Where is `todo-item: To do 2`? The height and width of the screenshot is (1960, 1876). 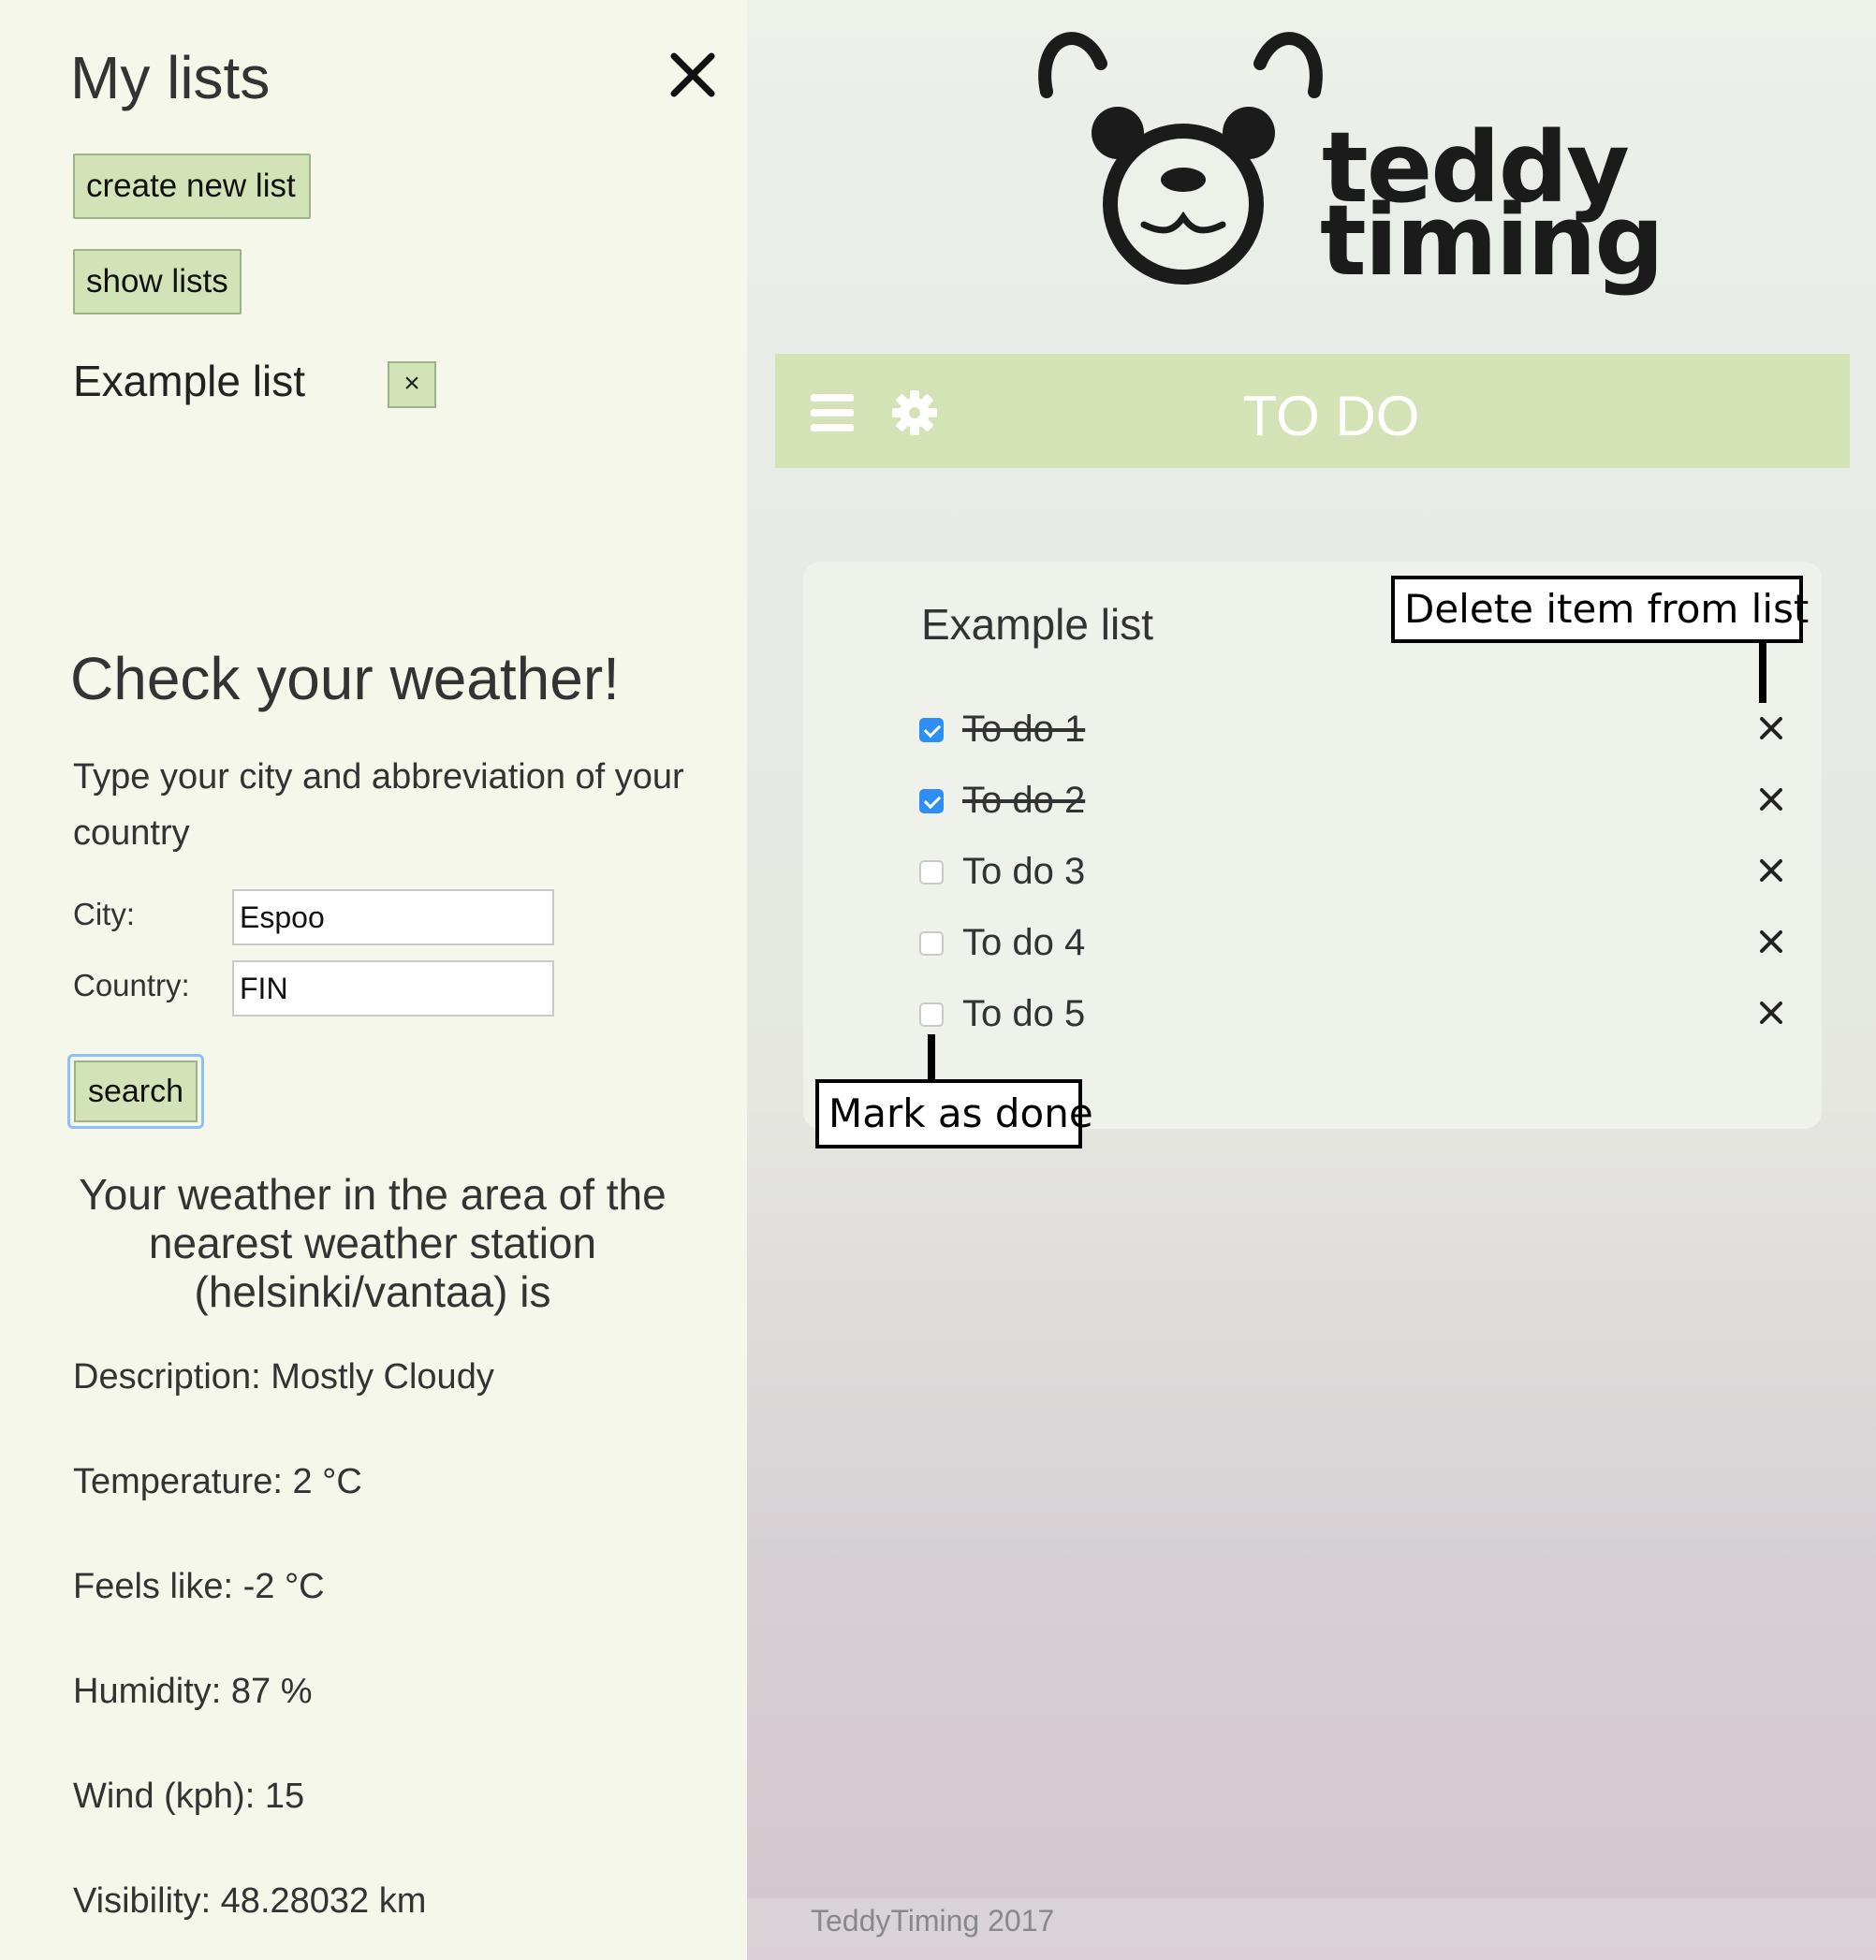
todo-item: To do 2 is located at coordinates (1350, 806).